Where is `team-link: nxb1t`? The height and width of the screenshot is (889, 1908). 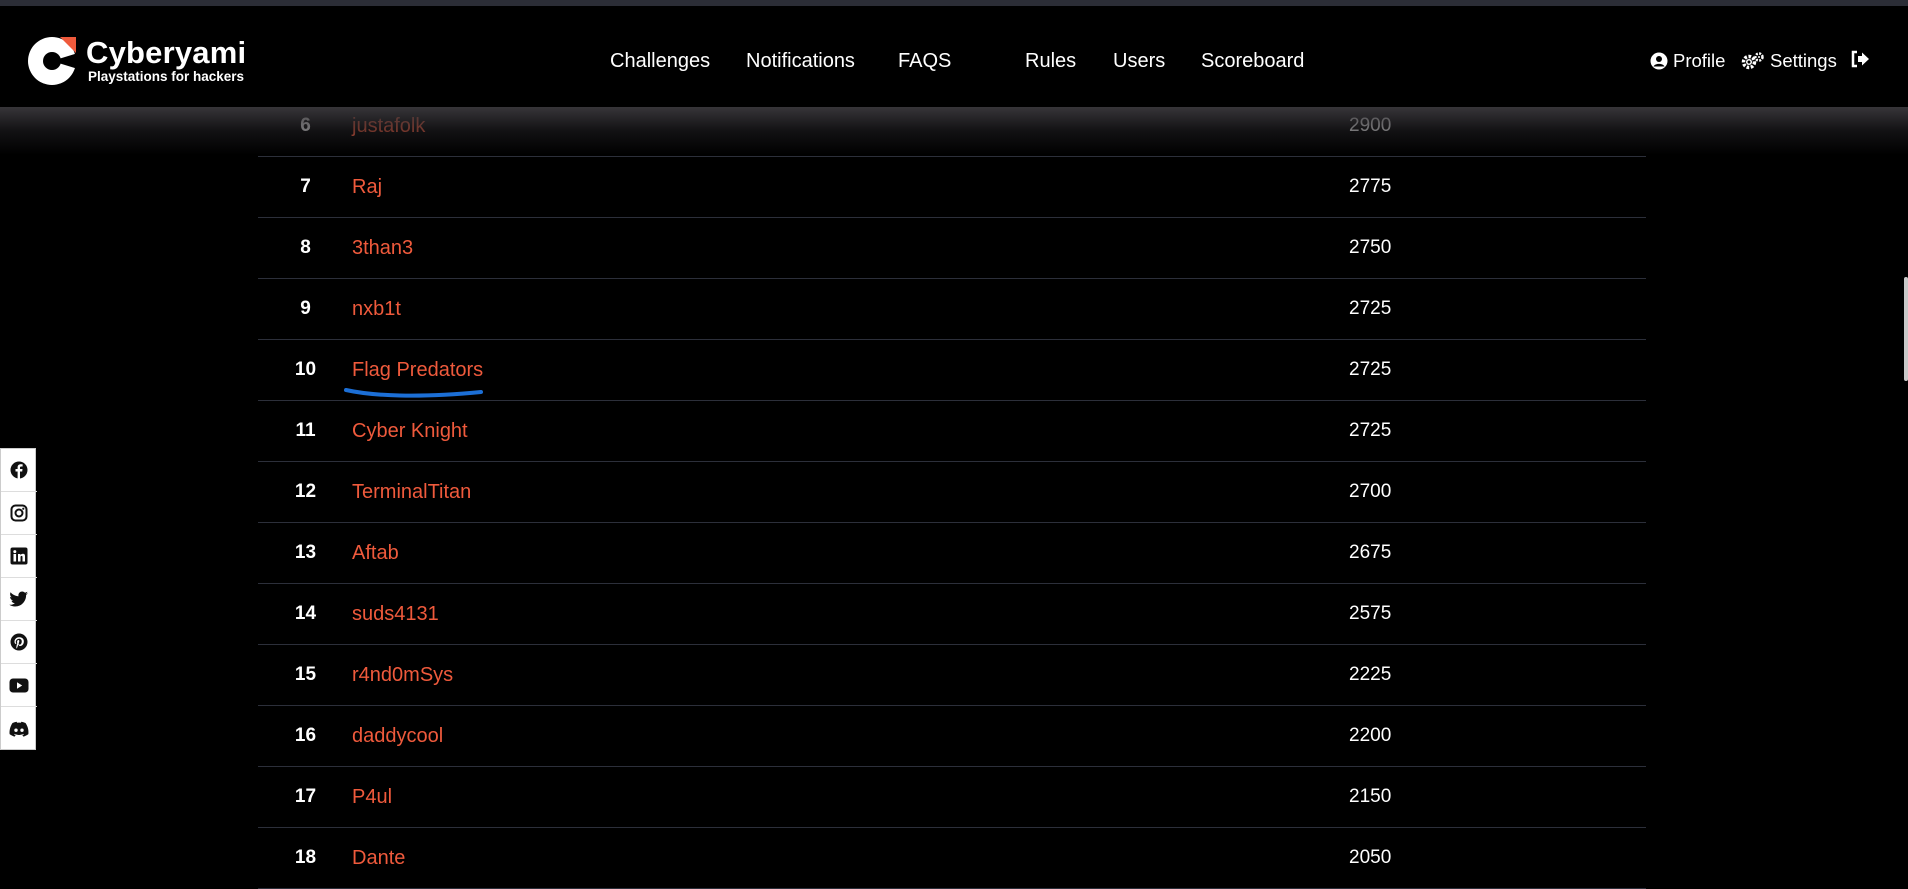 team-link: nxb1t is located at coordinates (376, 309).